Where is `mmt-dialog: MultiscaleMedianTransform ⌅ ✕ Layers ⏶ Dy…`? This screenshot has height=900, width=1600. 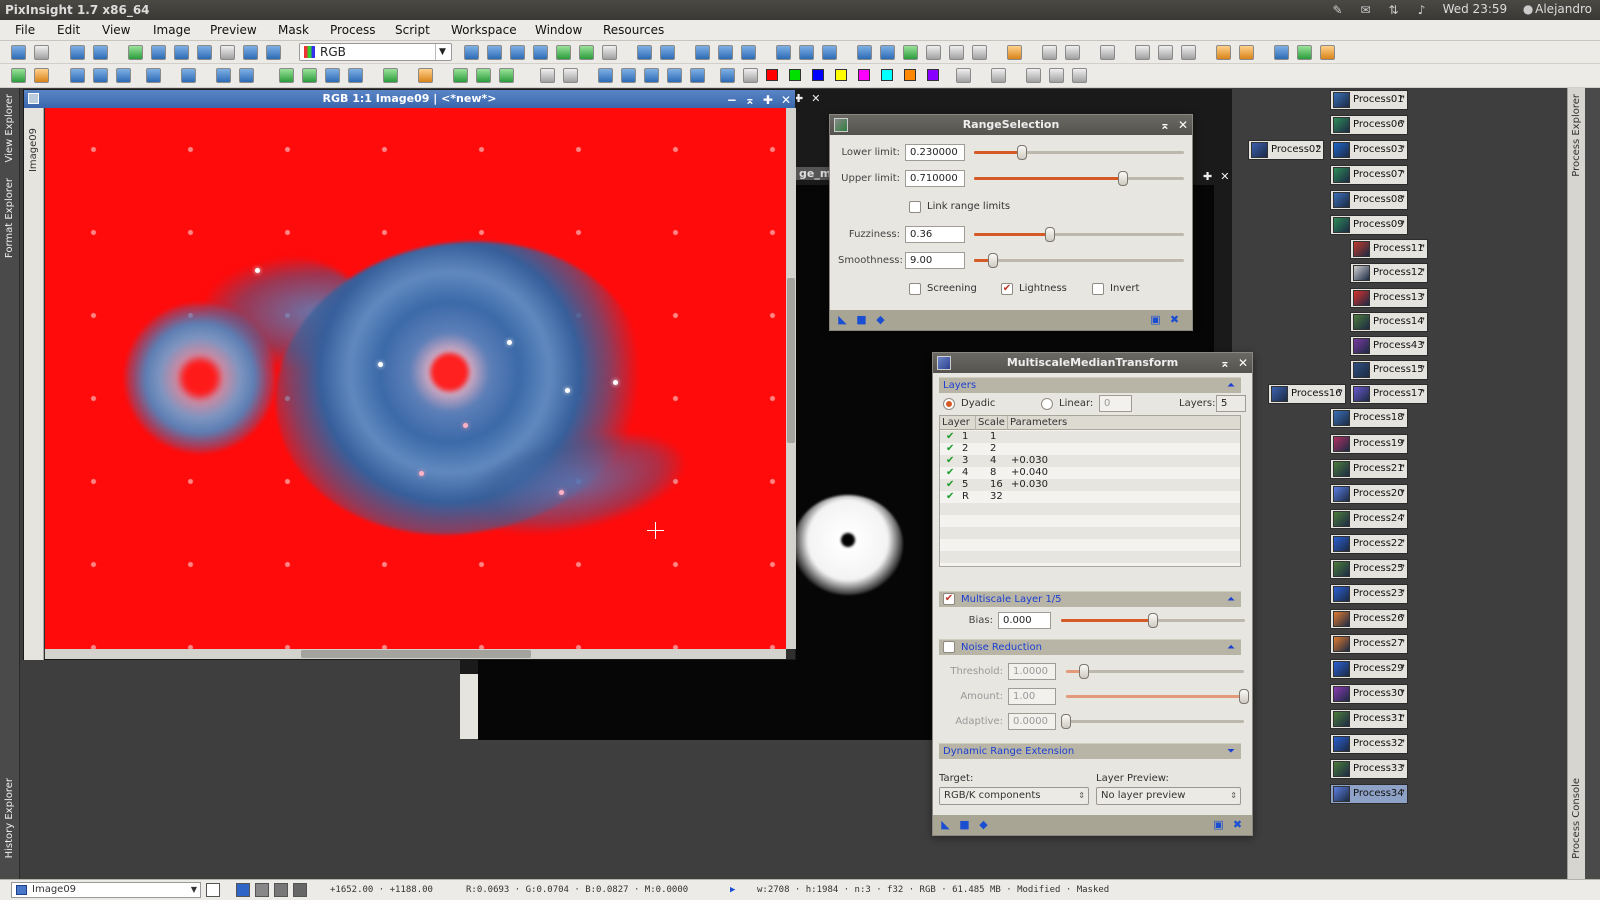 mmt-dialog: MultiscaleMedianTransform ⌅ ✕ Layers ⏶ Dy… is located at coordinates (1092, 594).